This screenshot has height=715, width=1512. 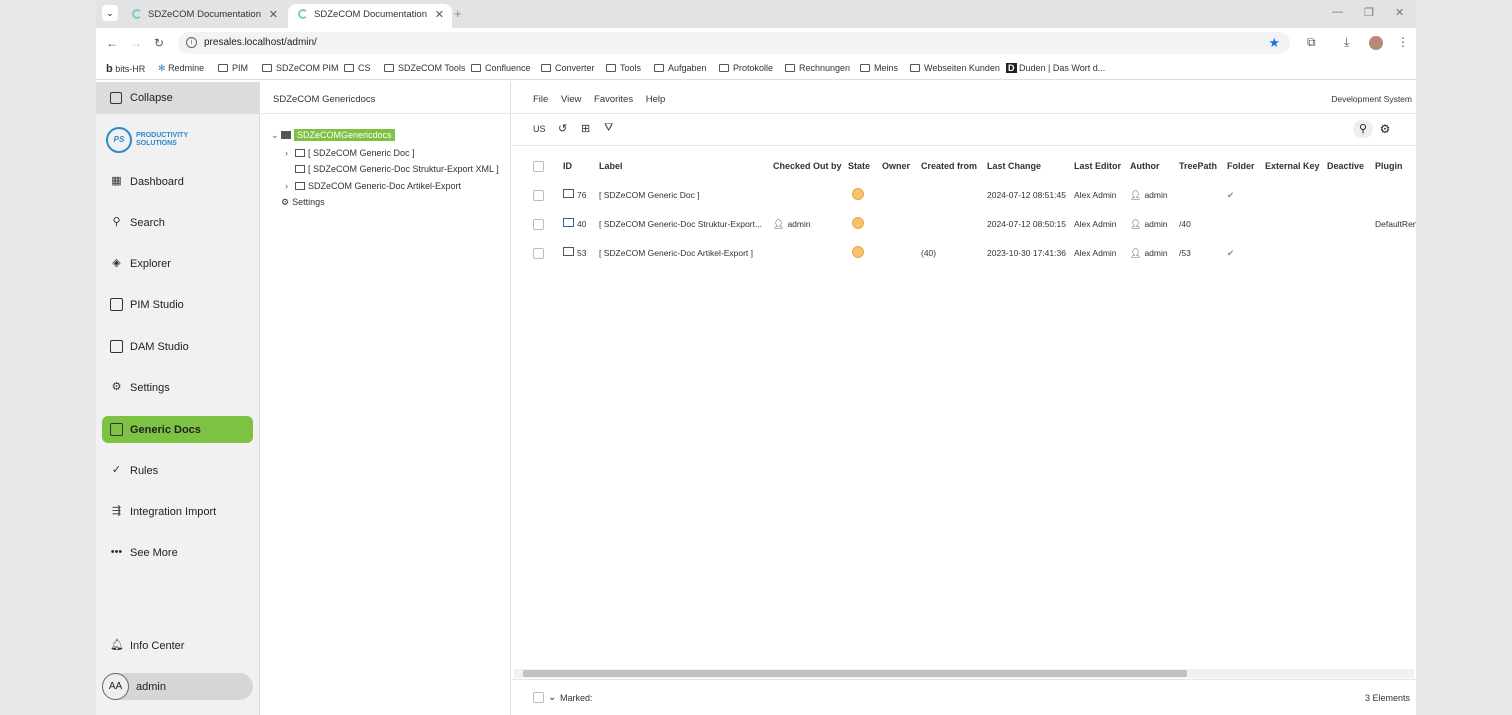 I want to click on tree-node: ›[ SDZeCOM Generic Doc ], so click(x=350, y=153).